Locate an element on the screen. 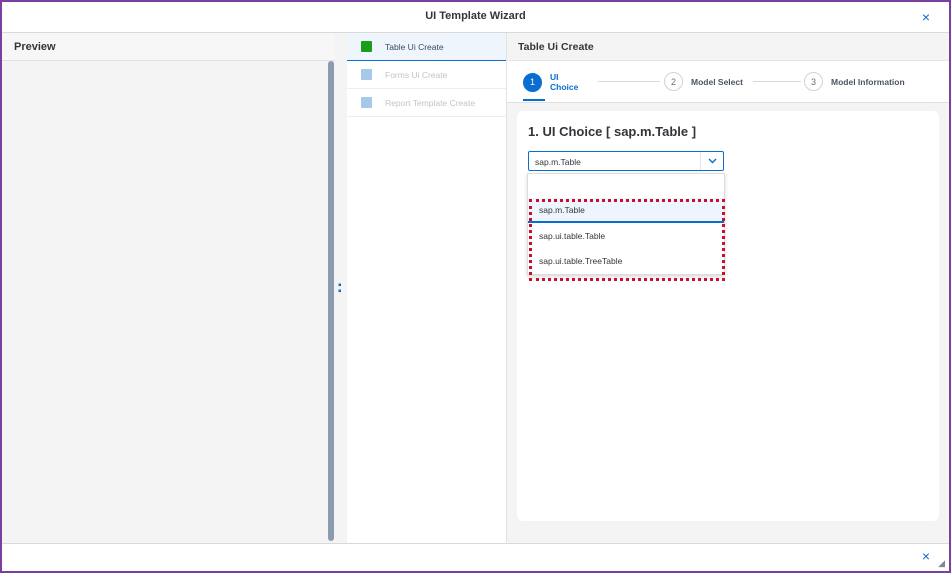 This screenshot has width=951, height=573. dropdown-option: sap.ui.table.TreeTable is located at coordinates (626, 260).